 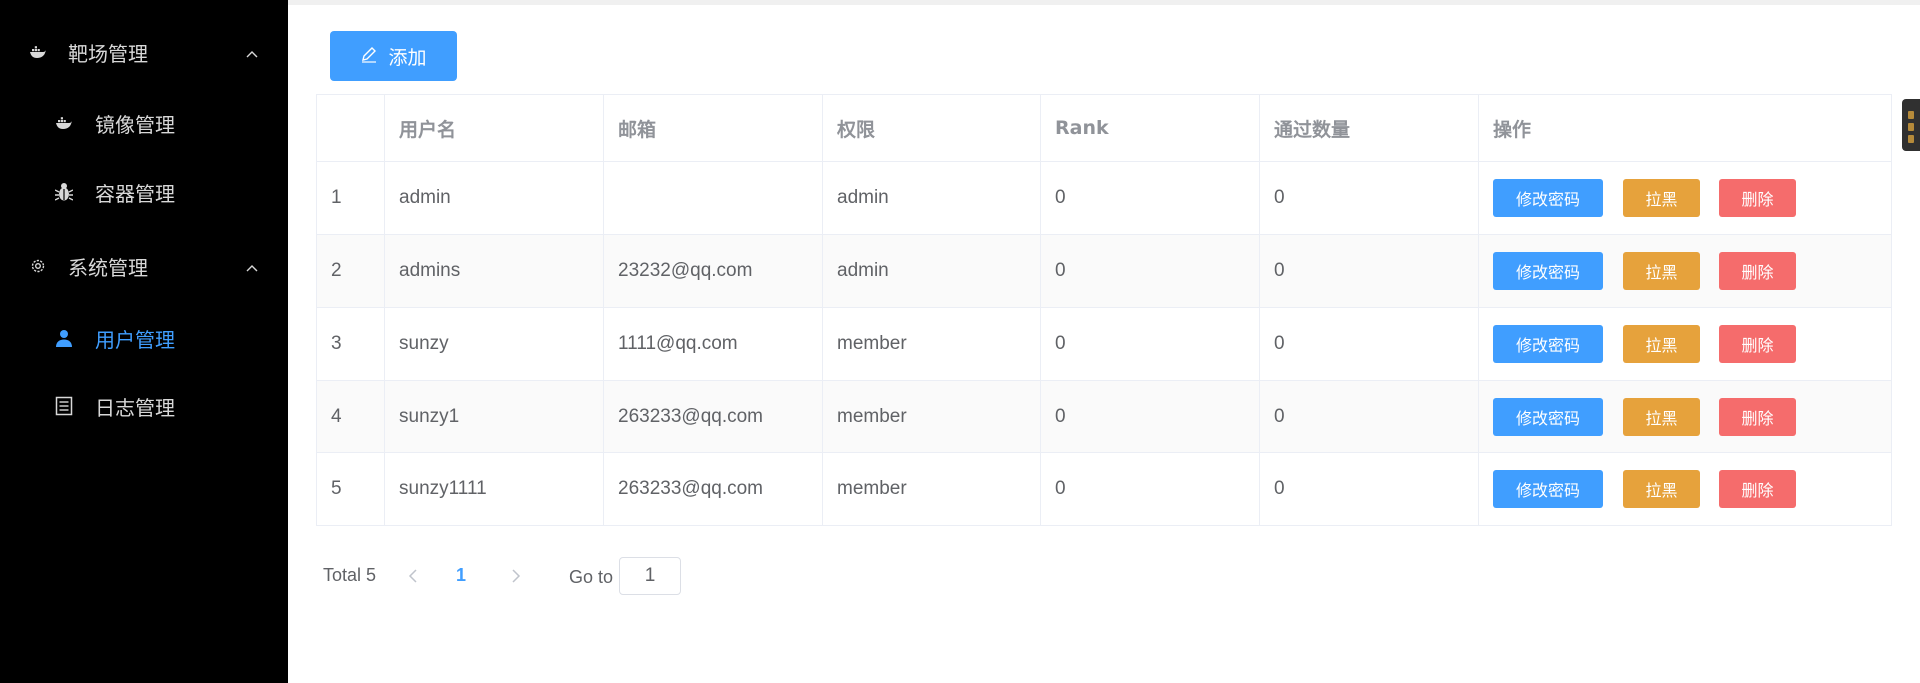 I want to click on document-icon, so click(x=64, y=406).